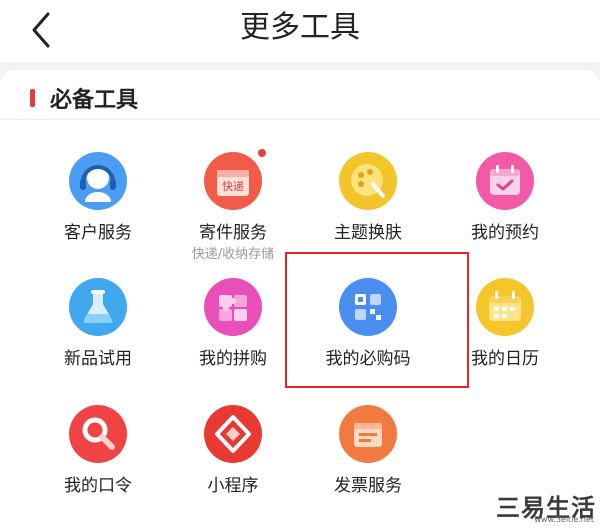 The image size is (600, 528). What do you see at coordinates (233, 359) in the screenshot?
I see `tool-label: 我的拼购` at bounding box center [233, 359].